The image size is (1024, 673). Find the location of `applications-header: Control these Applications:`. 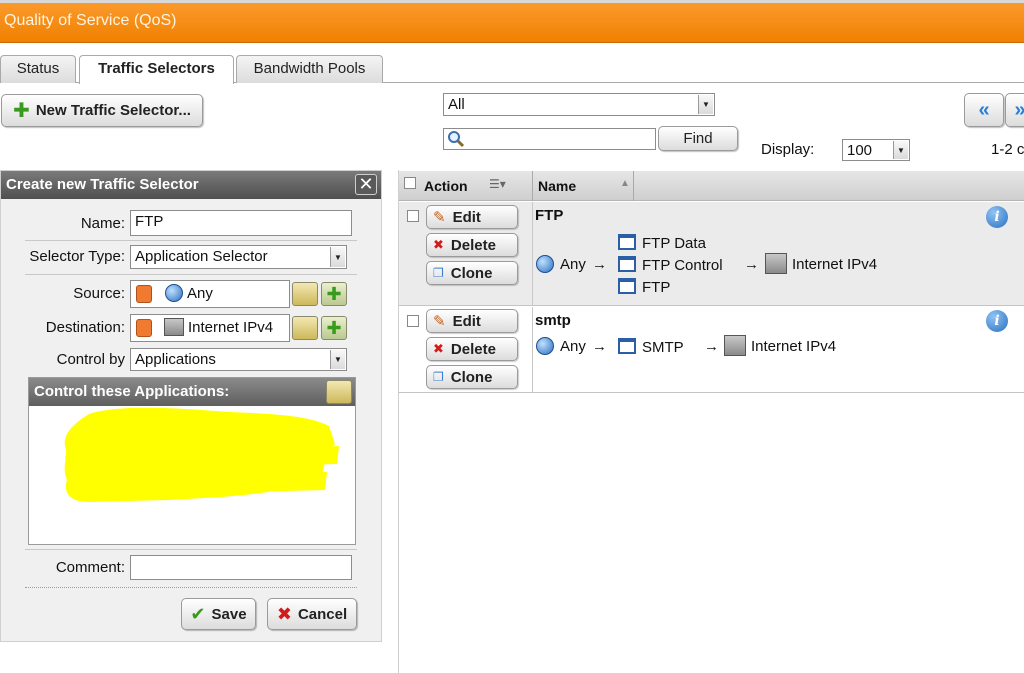

applications-header: Control these Applications: is located at coordinates (192, 392).